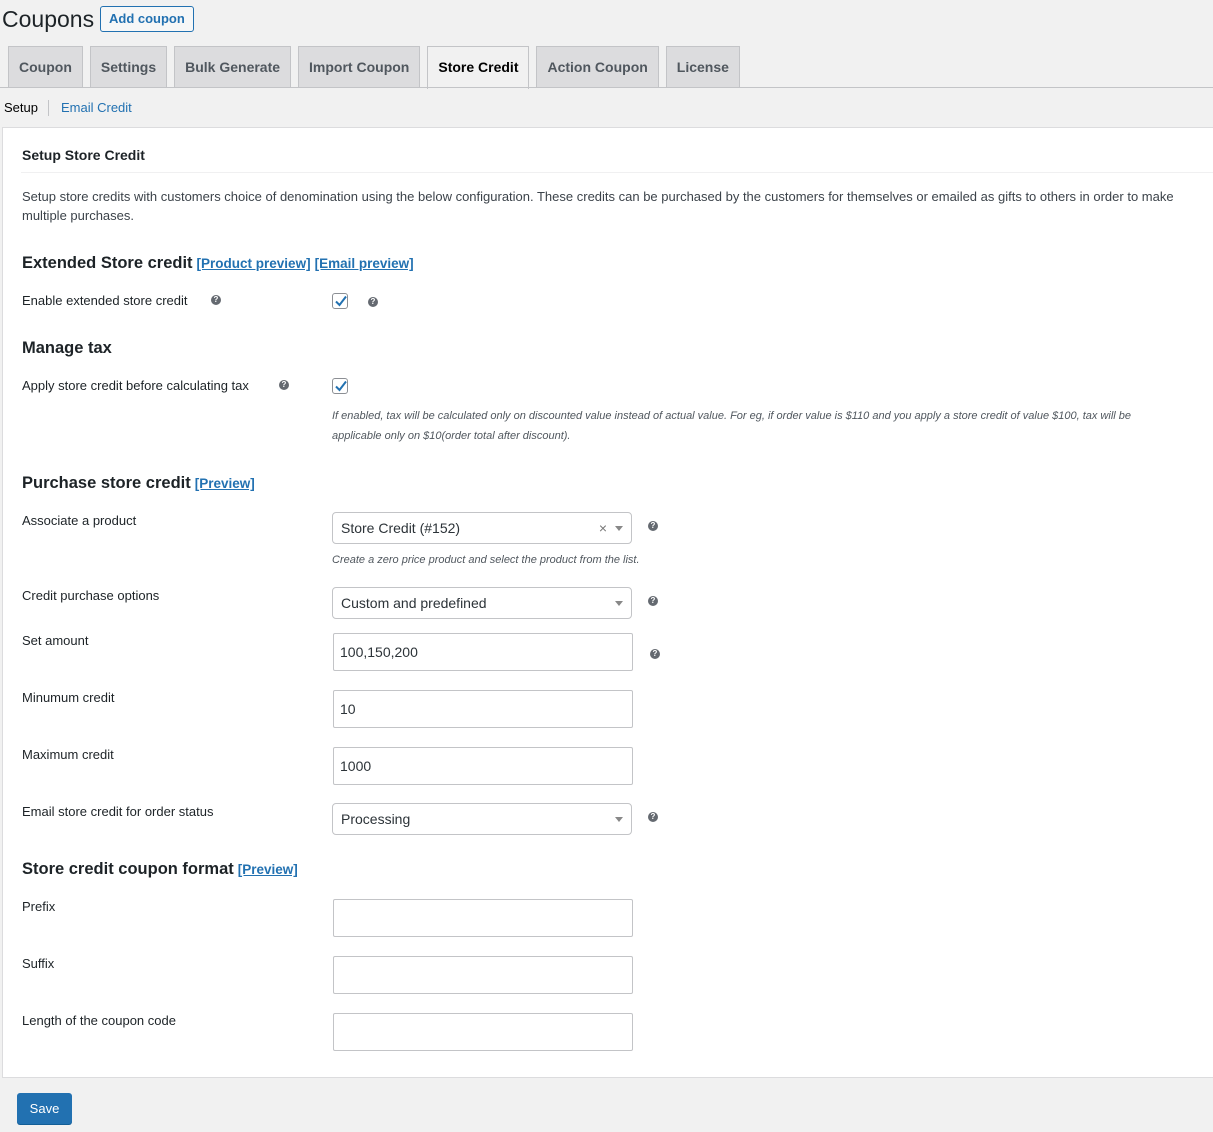 This screenshot has width=1213, height=1132. I want to click on tab-import-coupon: Import Coupon, so click(359, 67).